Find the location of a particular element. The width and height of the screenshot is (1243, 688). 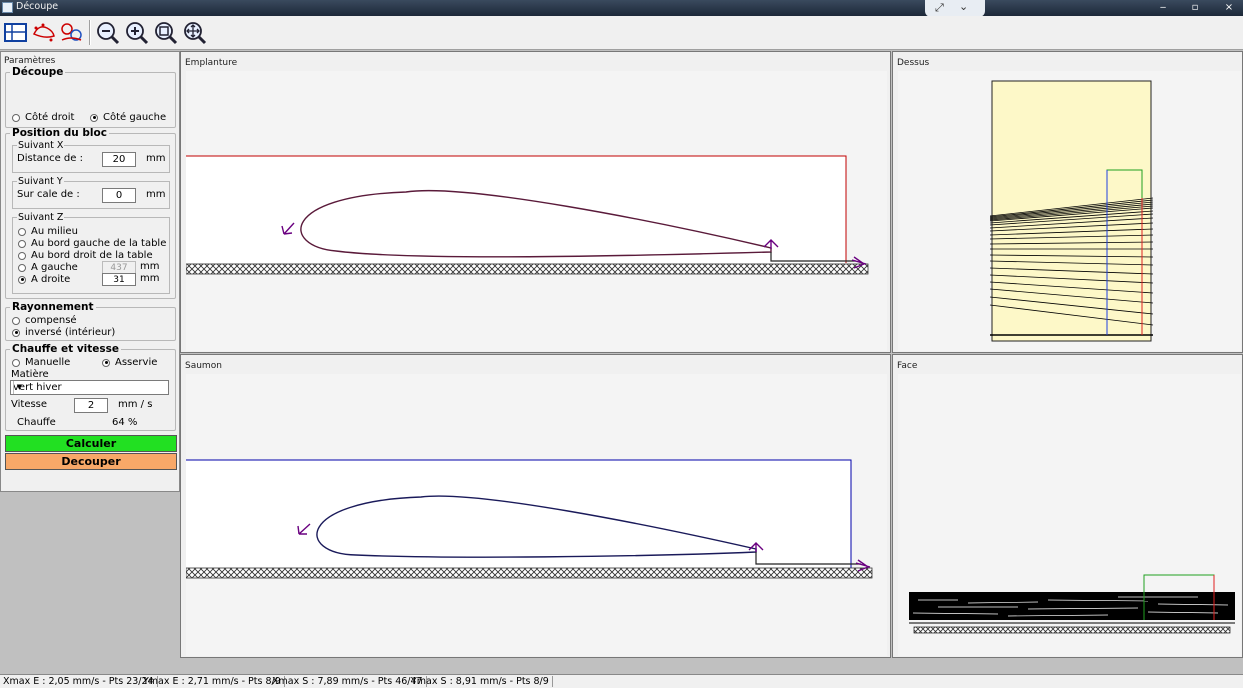

grid-view-icon is located at coordinates (15, 32).